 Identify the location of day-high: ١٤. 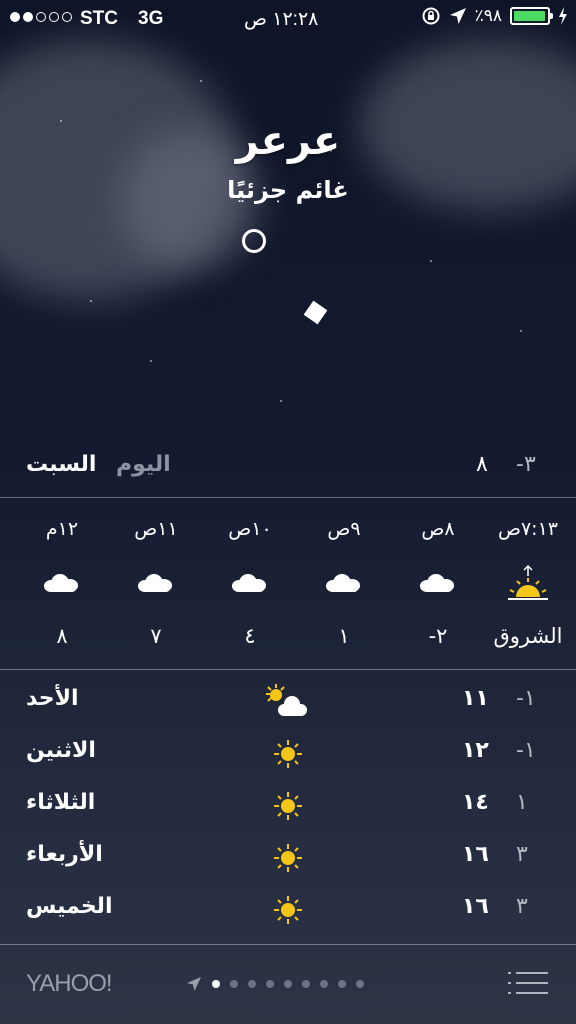
(475, 802).